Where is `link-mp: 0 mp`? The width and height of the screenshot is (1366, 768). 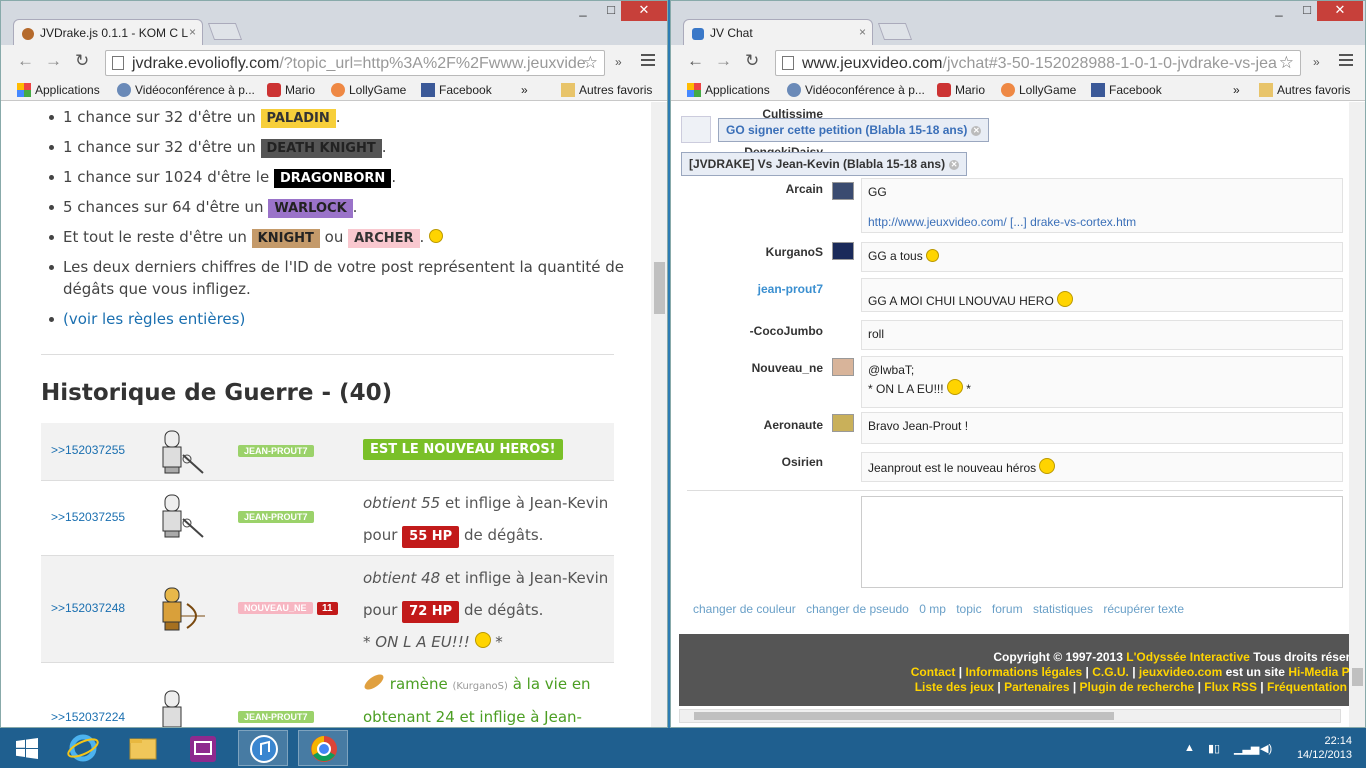 link-mp: 0 mp is located at coordinates (932, 609).